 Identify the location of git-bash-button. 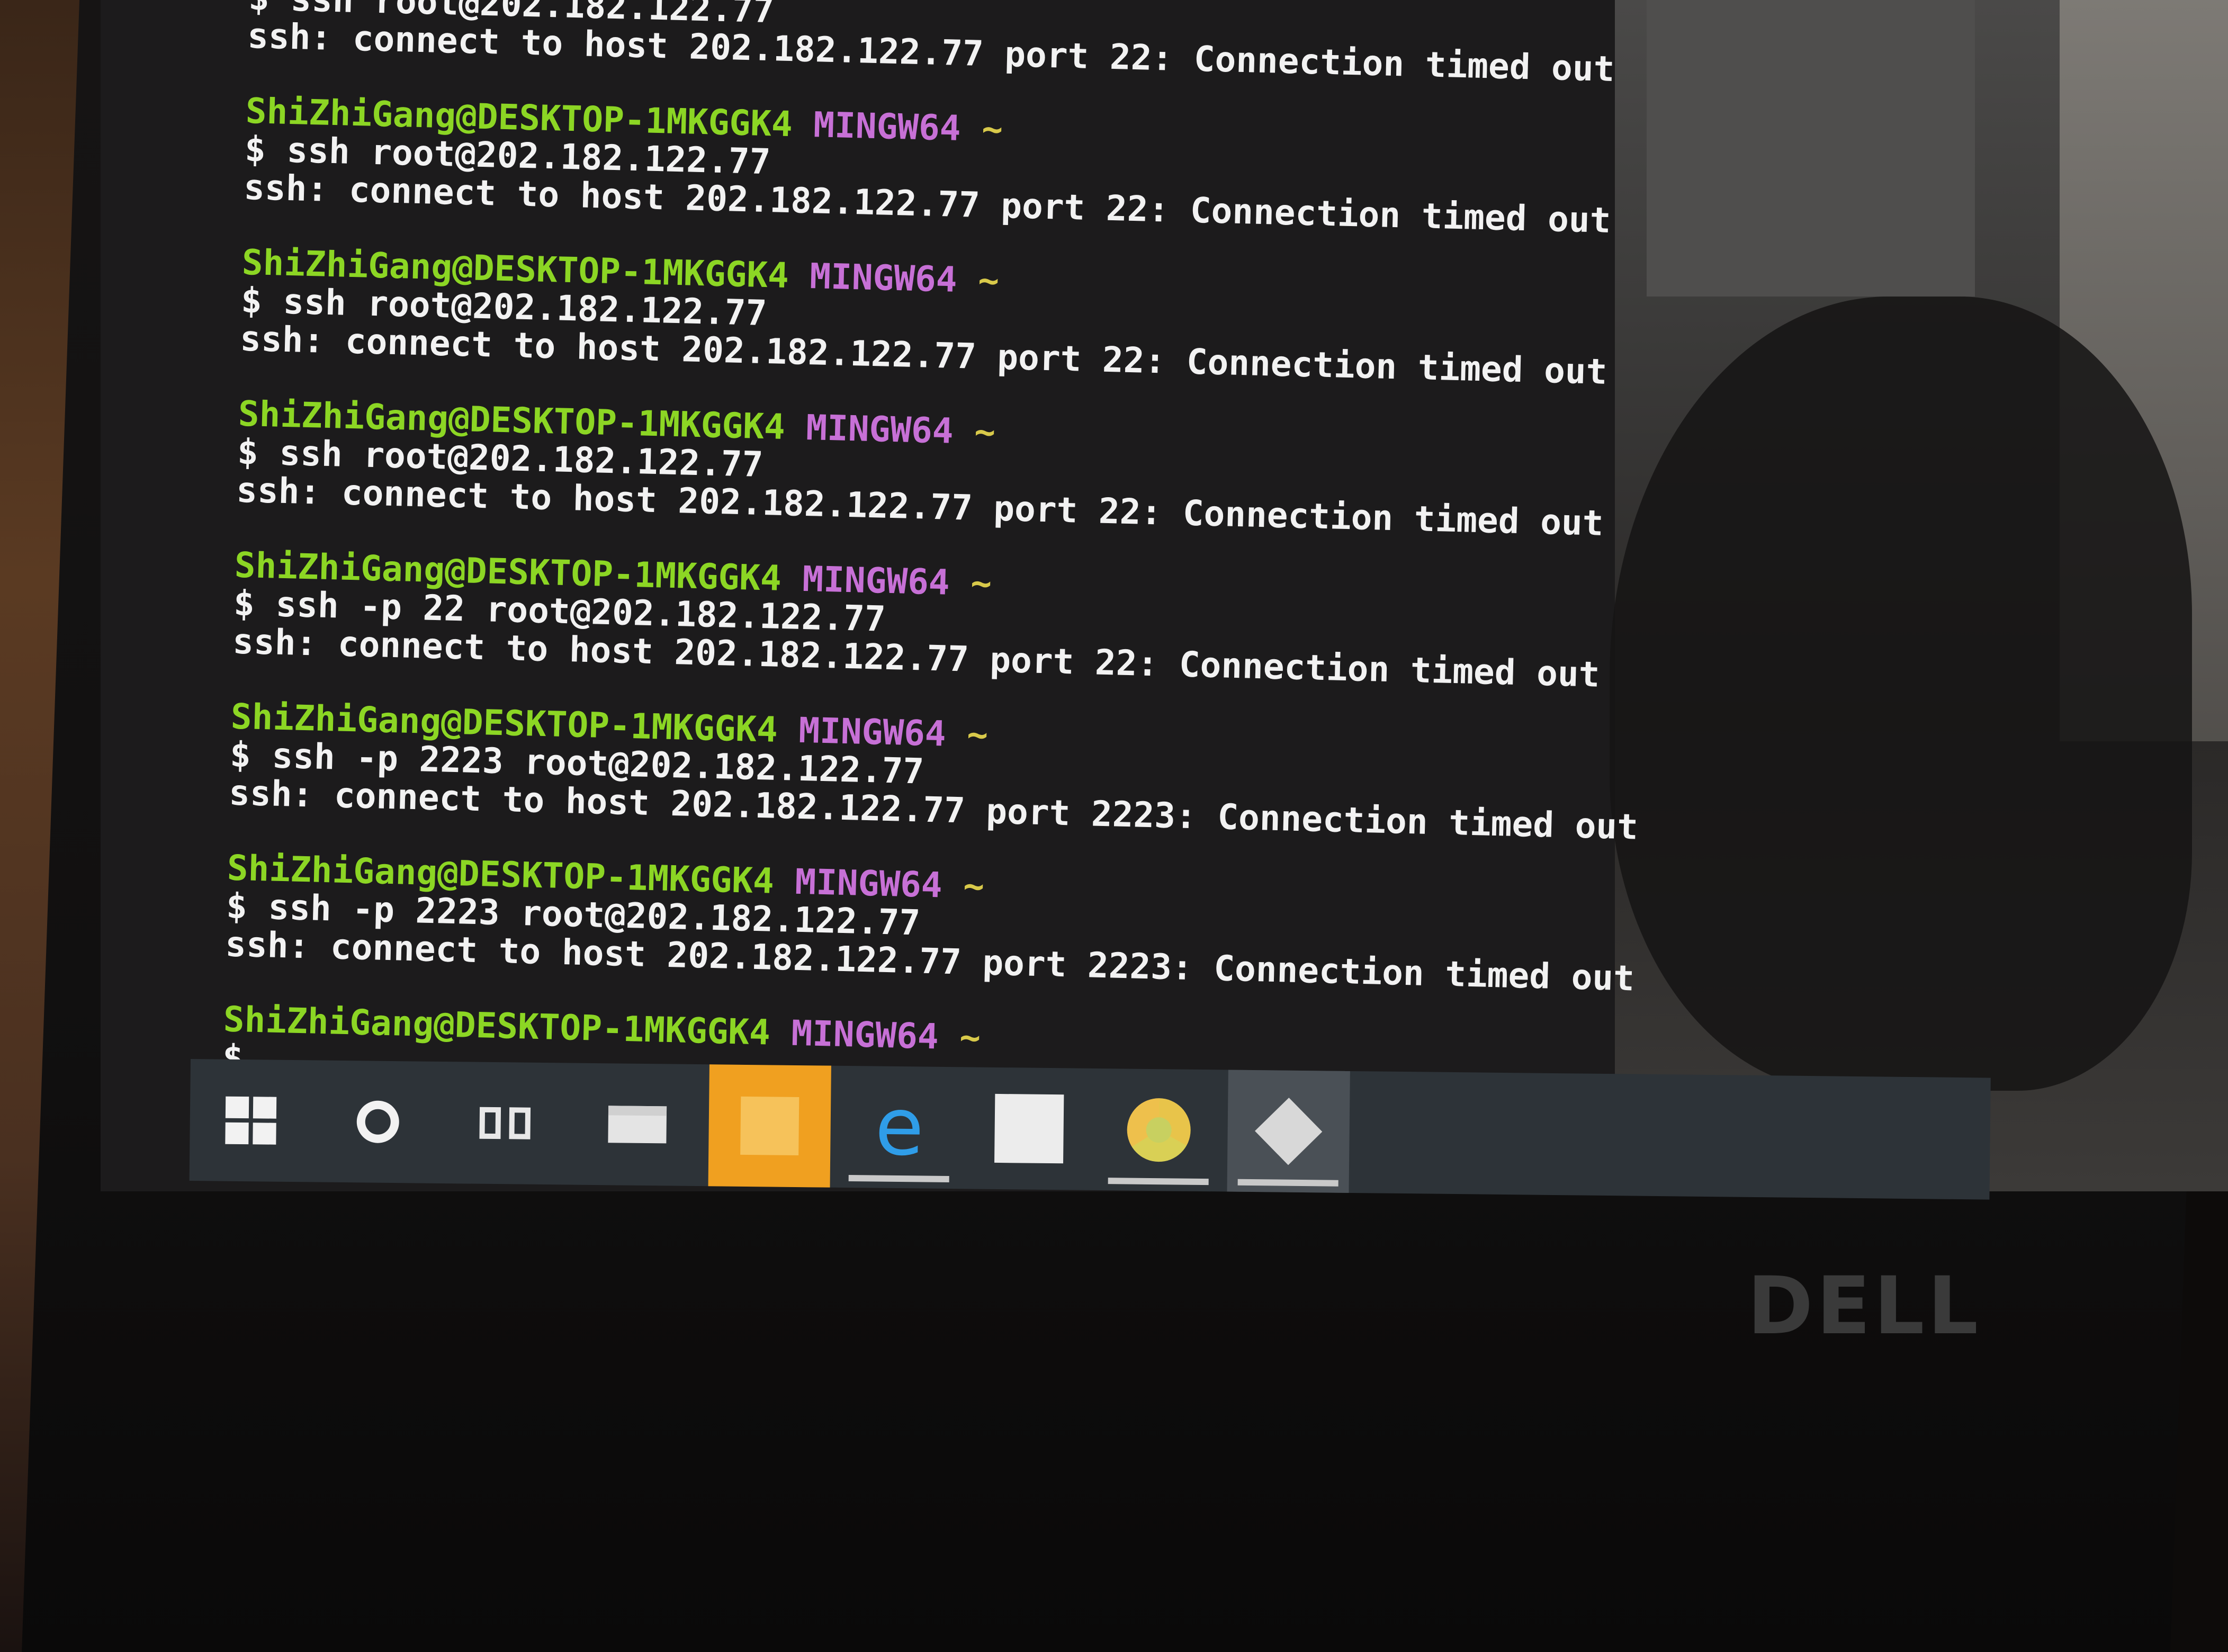
(1288, 1131).